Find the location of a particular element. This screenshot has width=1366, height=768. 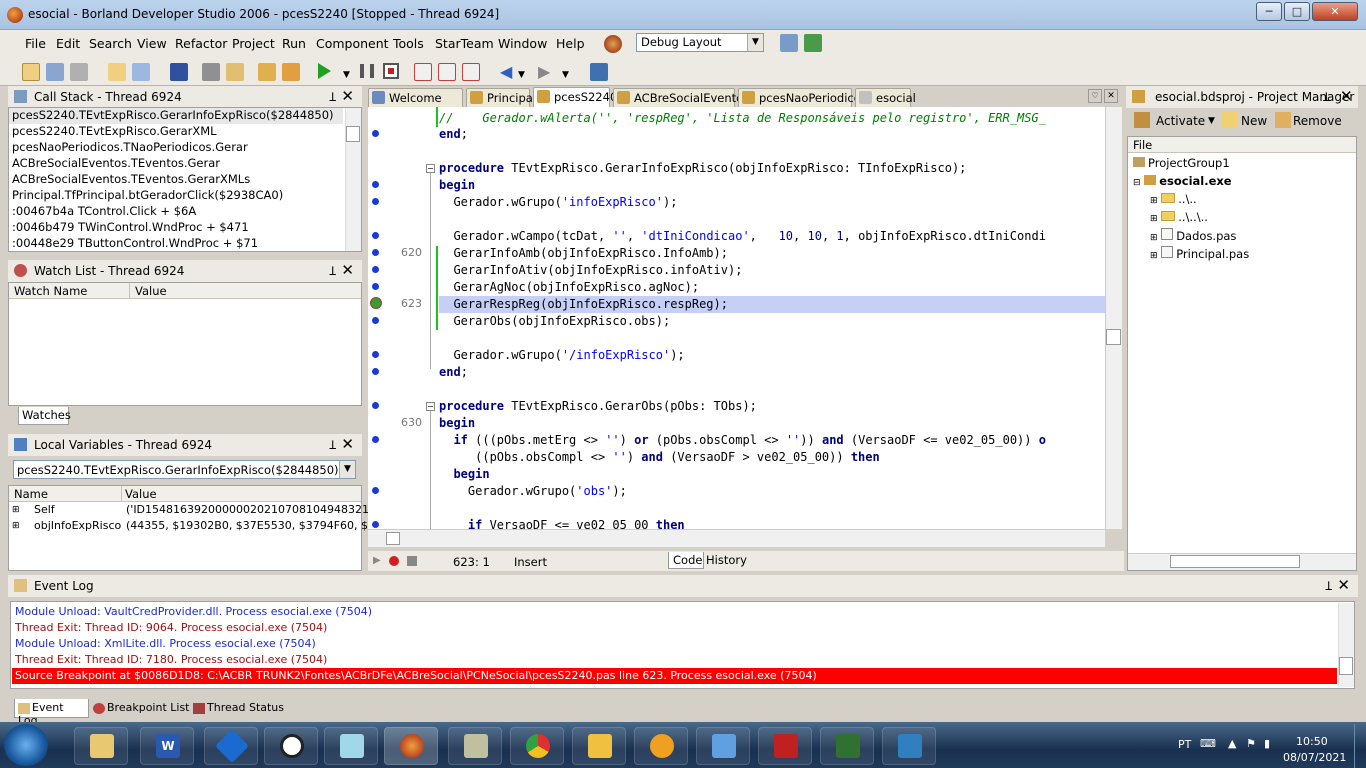

save-icon is located at coordinates (141, 72).